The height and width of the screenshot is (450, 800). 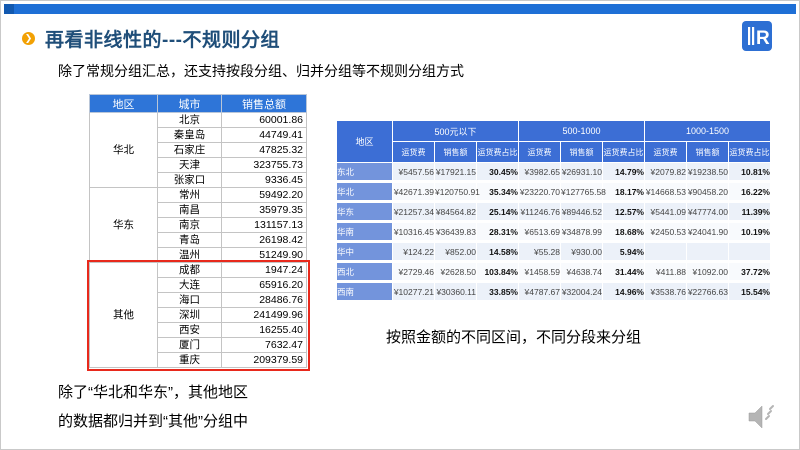 I want to click on subtitle-text: 除了常规分组汇总，还支持按段分组、归并分组等不规则分组方式, so click(x=261, y=71).